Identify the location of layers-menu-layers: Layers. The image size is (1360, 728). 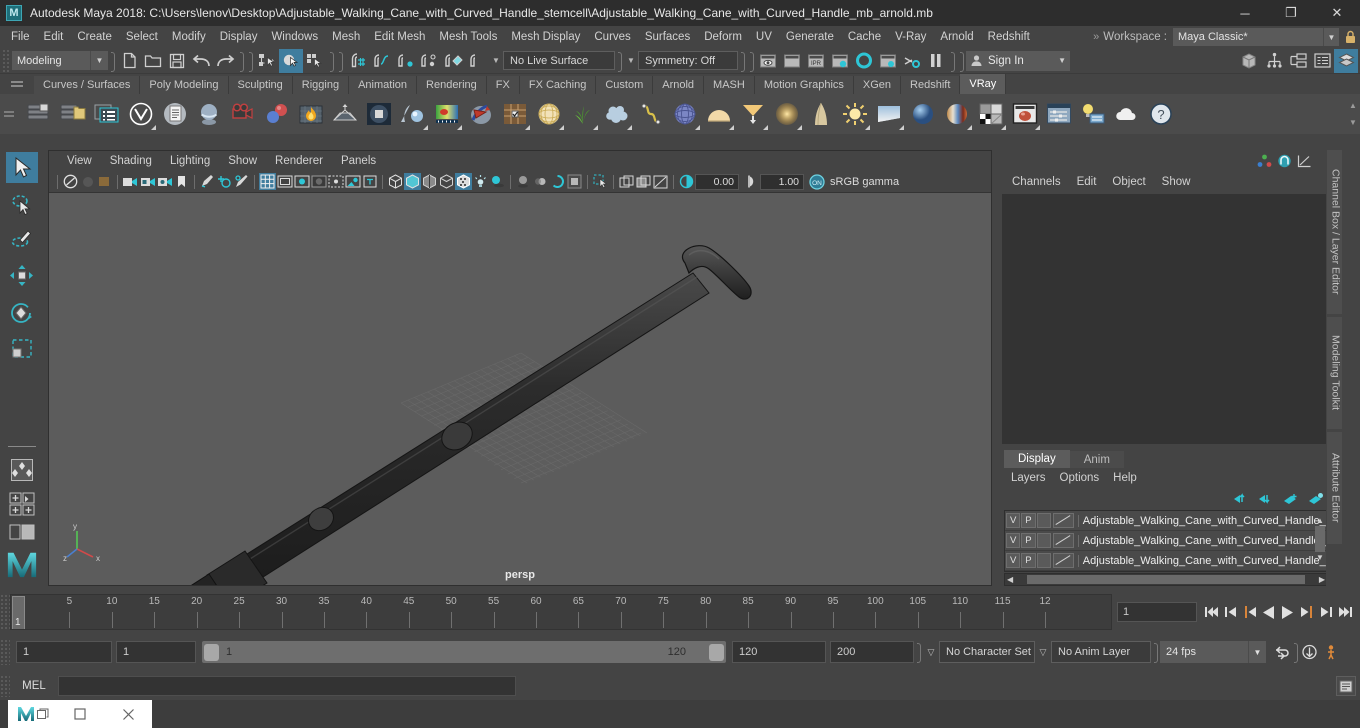
(1028, 478).